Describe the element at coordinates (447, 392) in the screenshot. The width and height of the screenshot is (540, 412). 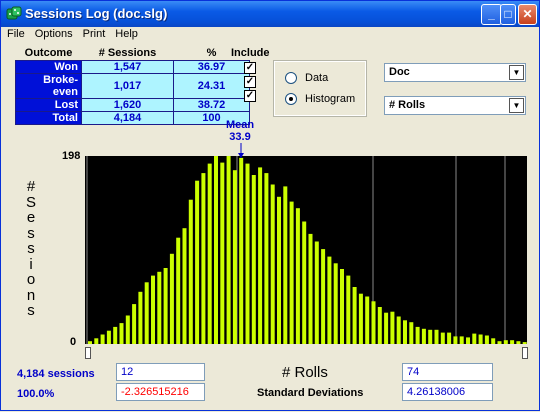
I see `high-sd-field: 4.26138006` at that location.